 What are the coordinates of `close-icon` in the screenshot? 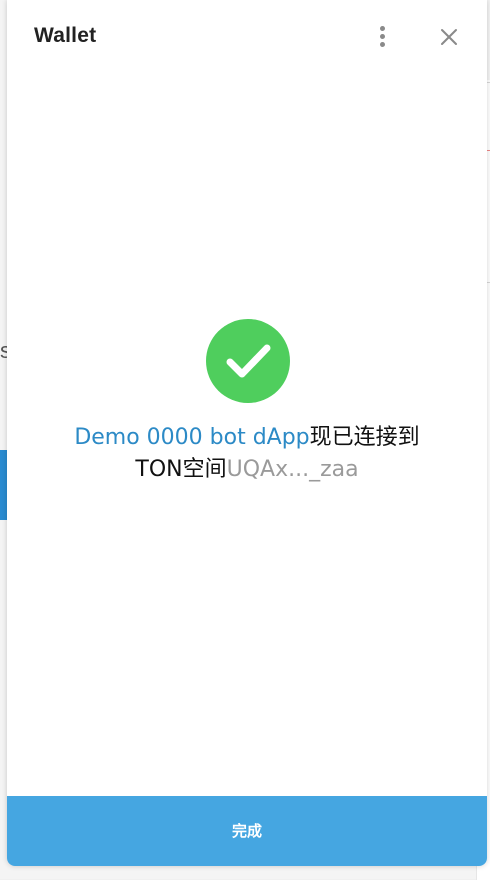 It's located at (449, 37).